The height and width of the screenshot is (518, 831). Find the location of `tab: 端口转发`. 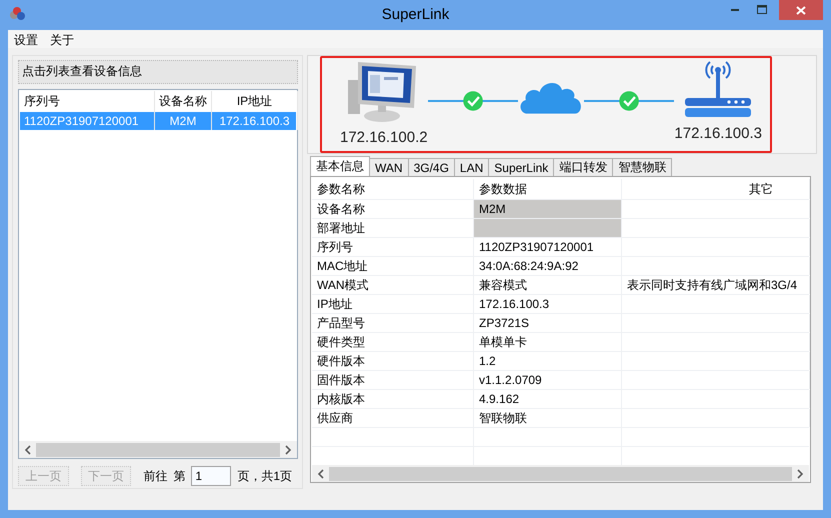

tab: 端口转发 is located at coordinates (583, 167).